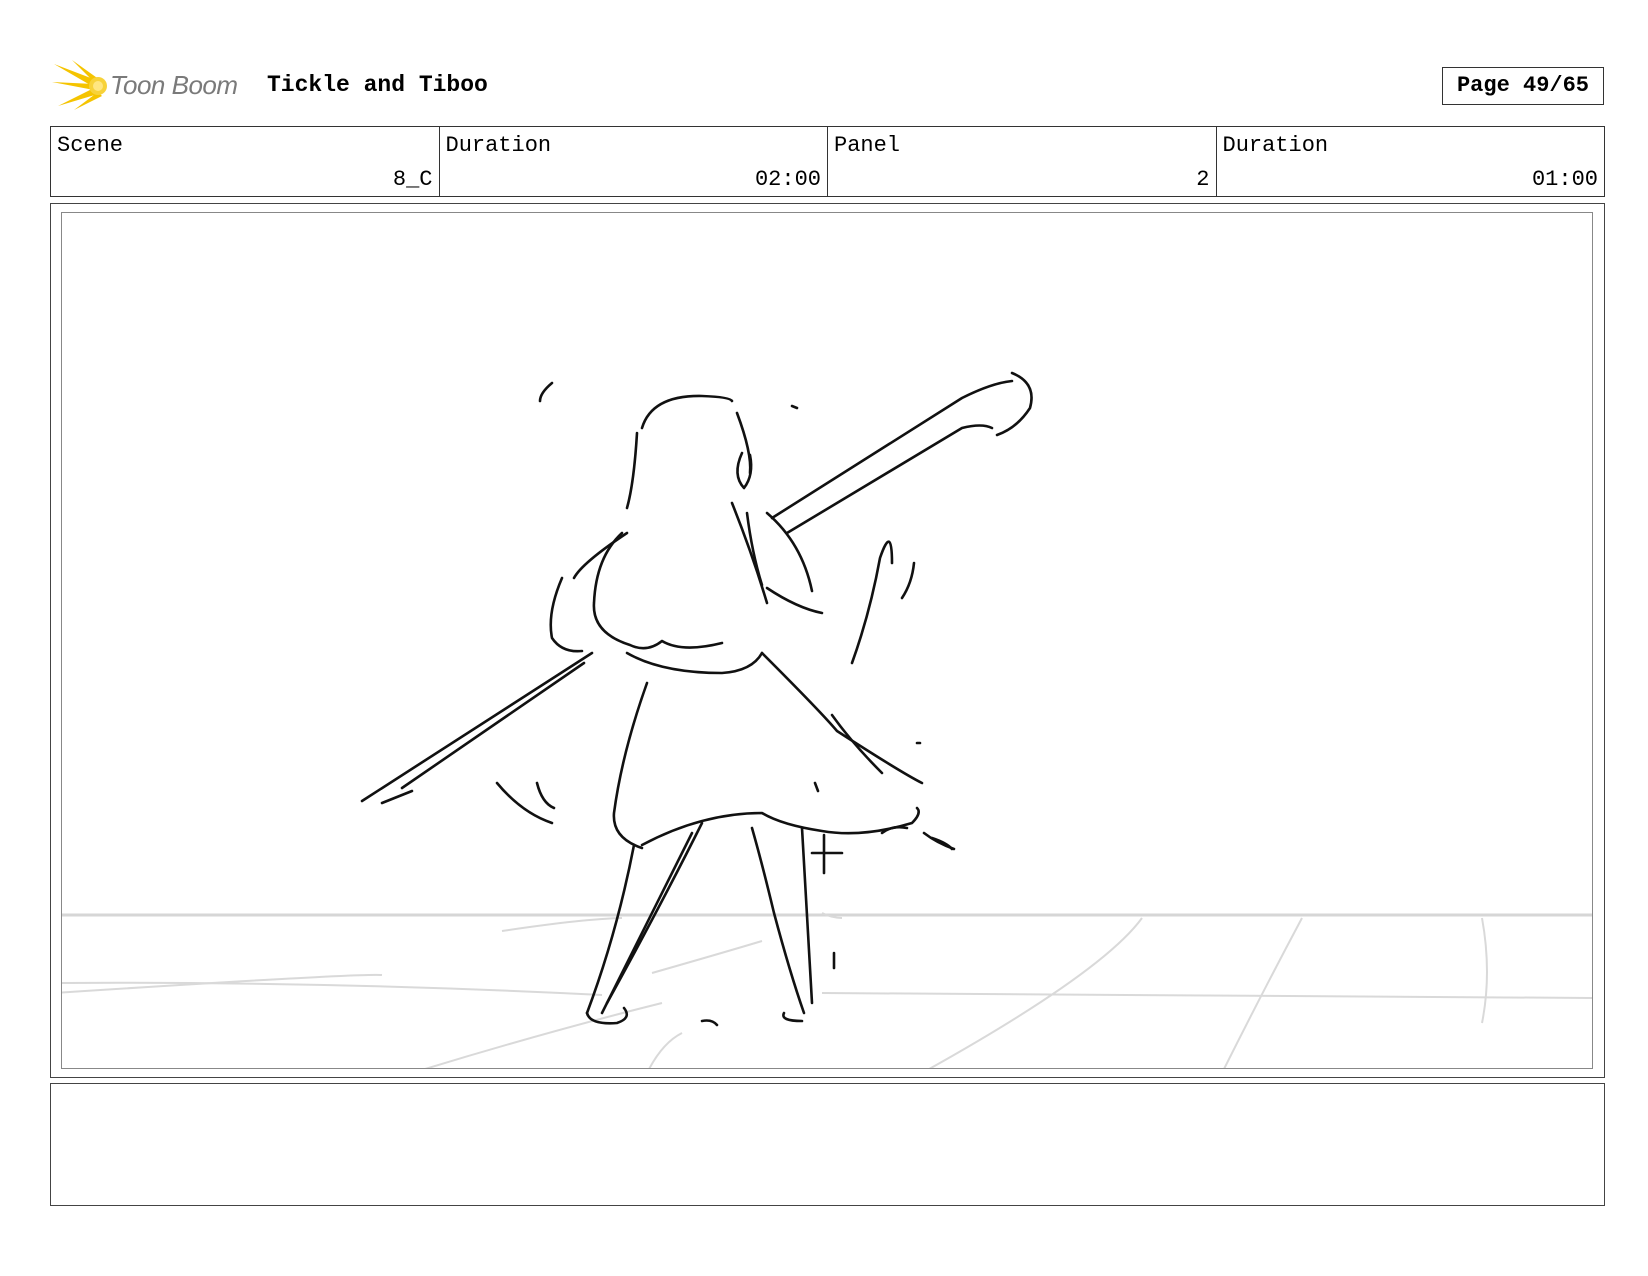 The image size is (1648, 1276). What do you see at coordinates (412, 179) in the screenshot?
I see `scene-value: 8_C` at bounding box center [412, 179].